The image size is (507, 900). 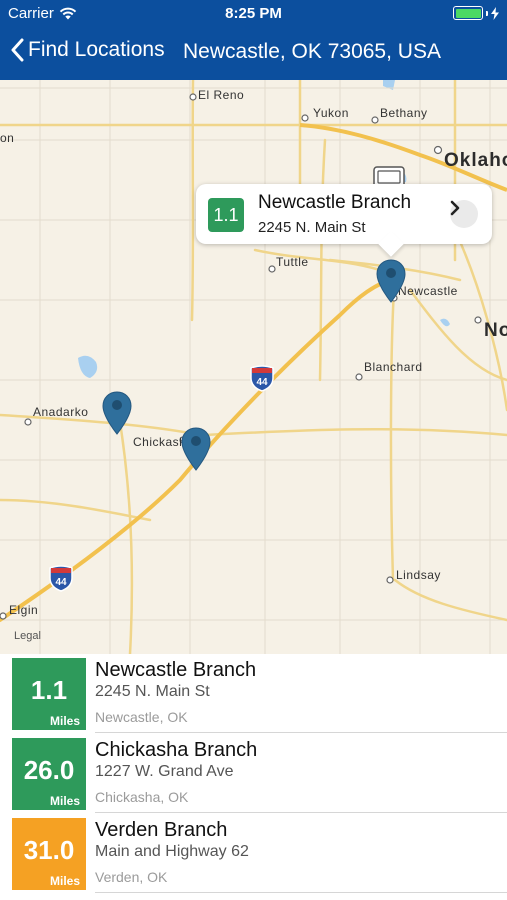 I want to click on branch-city: Chickasha, OK, so click(x=142, y=797).